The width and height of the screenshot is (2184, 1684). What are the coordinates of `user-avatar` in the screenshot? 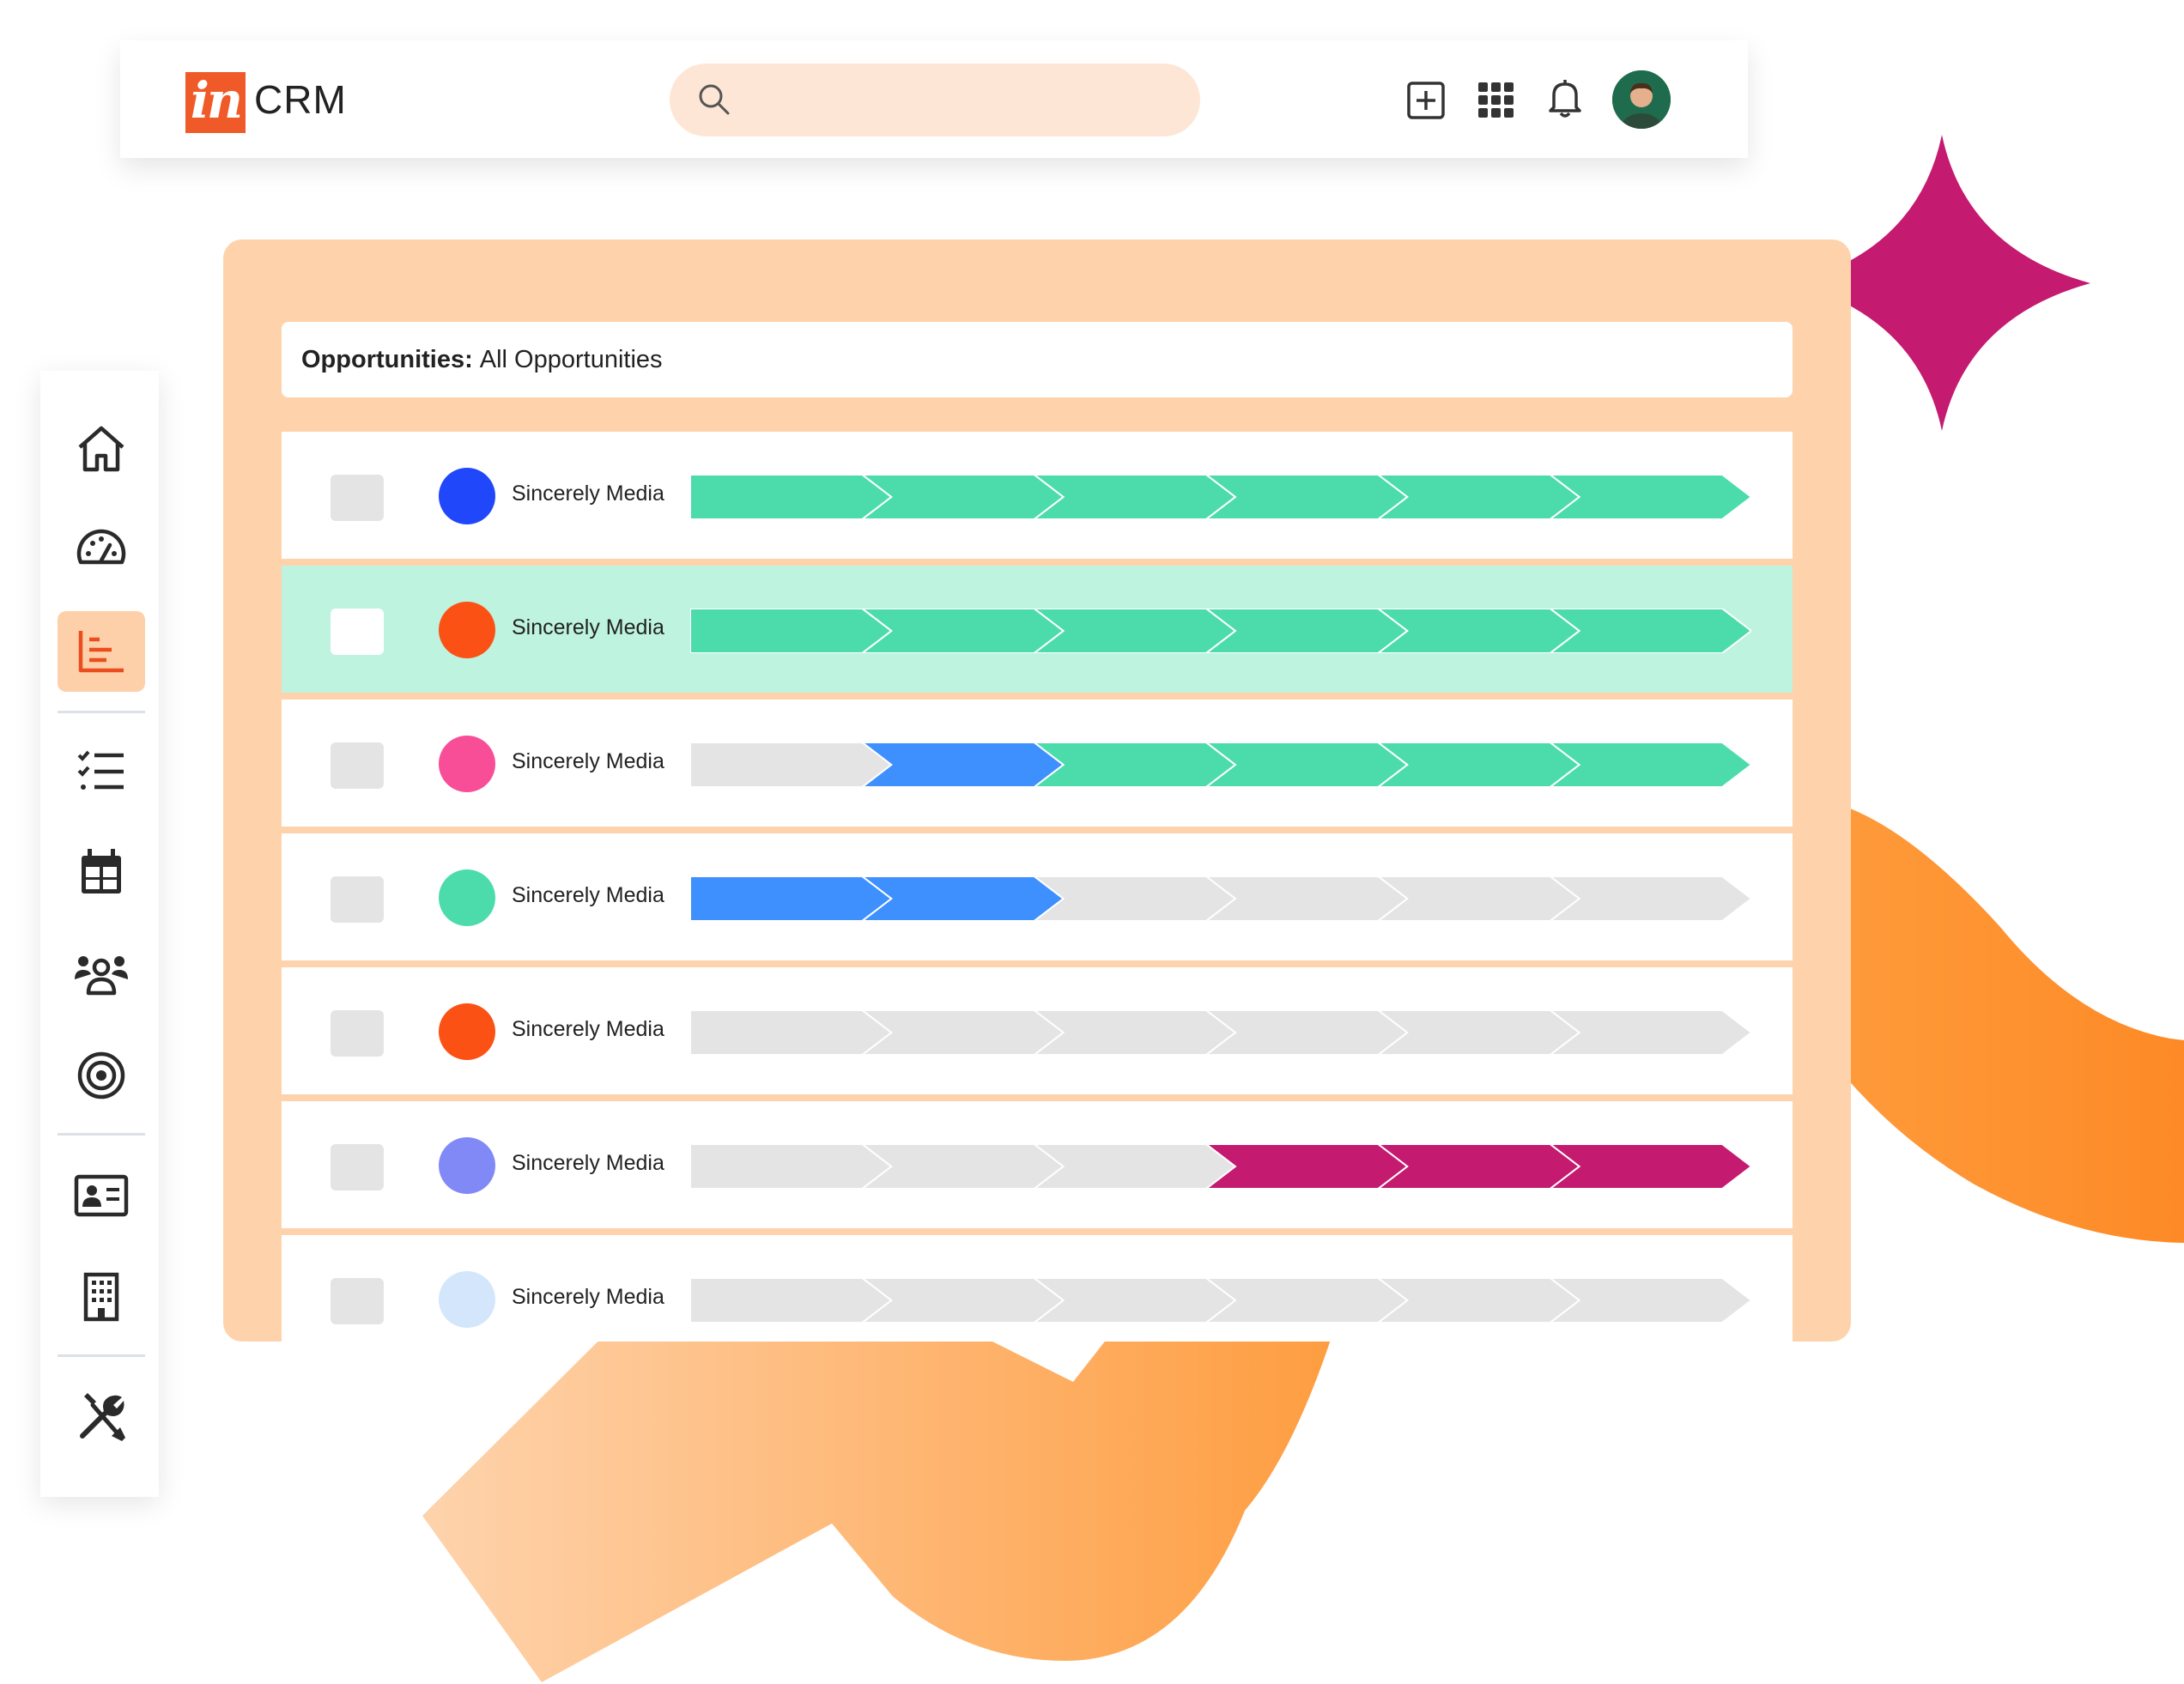 It's located at (1642, 99).